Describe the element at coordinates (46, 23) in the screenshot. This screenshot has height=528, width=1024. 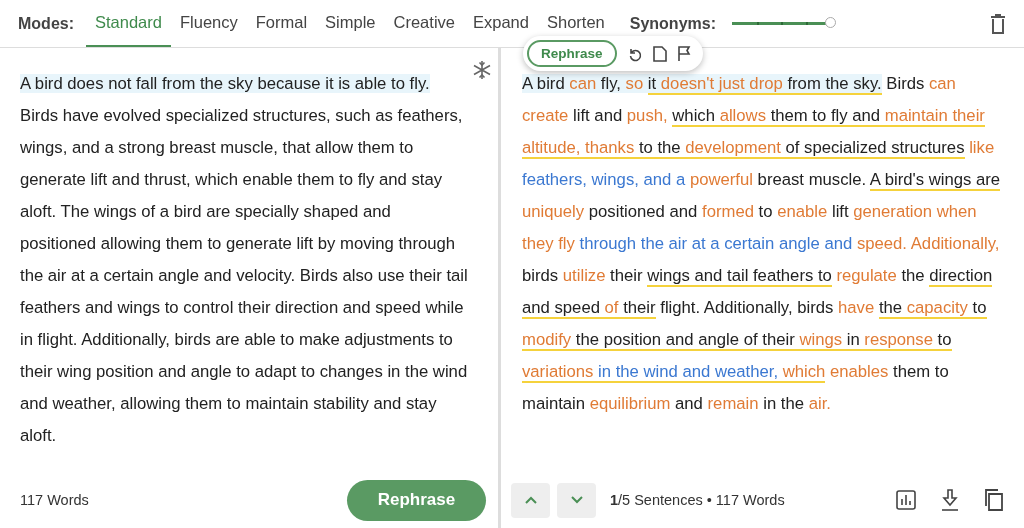
I see `modes-label: Modes:` at that location.